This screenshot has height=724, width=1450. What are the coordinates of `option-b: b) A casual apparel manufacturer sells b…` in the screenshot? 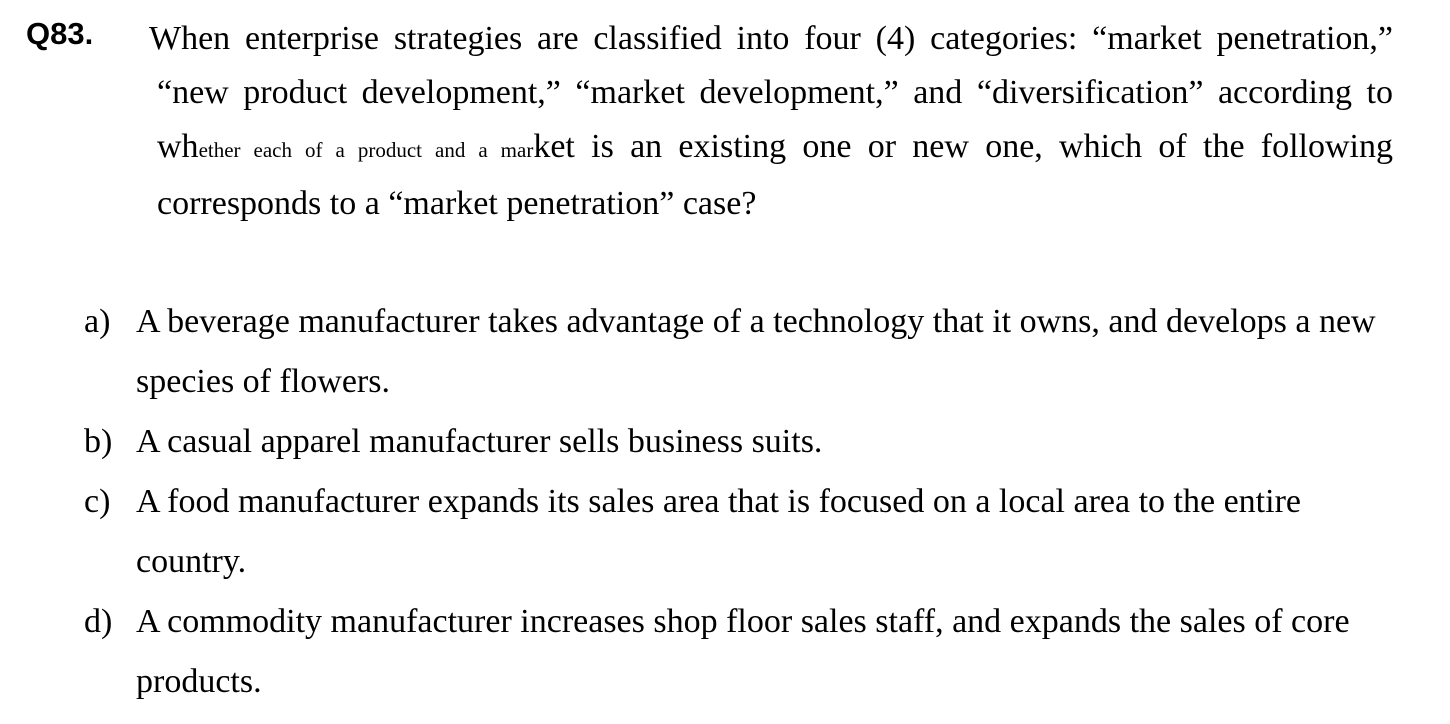 It's located at (734, 442).